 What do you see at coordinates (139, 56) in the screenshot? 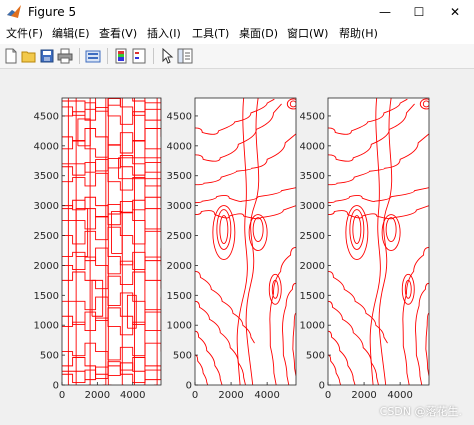
I see `legend-icon` at bounding box center [139, 56].